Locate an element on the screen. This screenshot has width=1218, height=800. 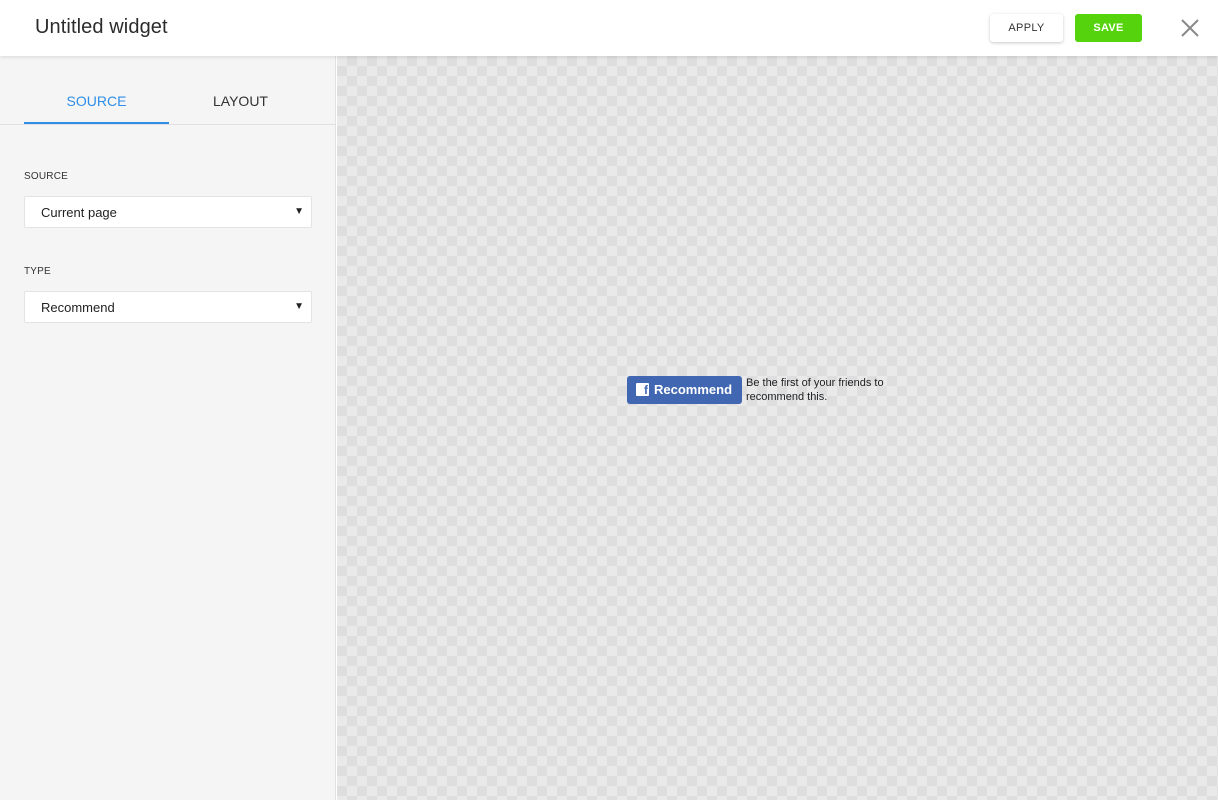
tab-bar: SOURCE LAYOUT is located at coordinates (167, 90).